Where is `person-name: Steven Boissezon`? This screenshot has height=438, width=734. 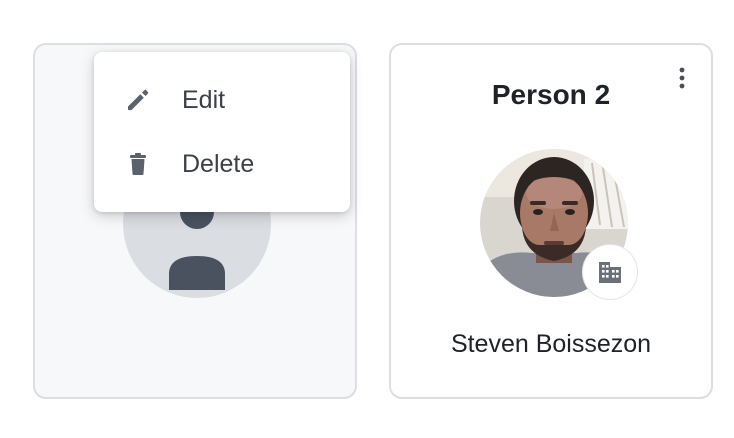 person-name: Steven Boissezon is located at coordinates (551, 344).